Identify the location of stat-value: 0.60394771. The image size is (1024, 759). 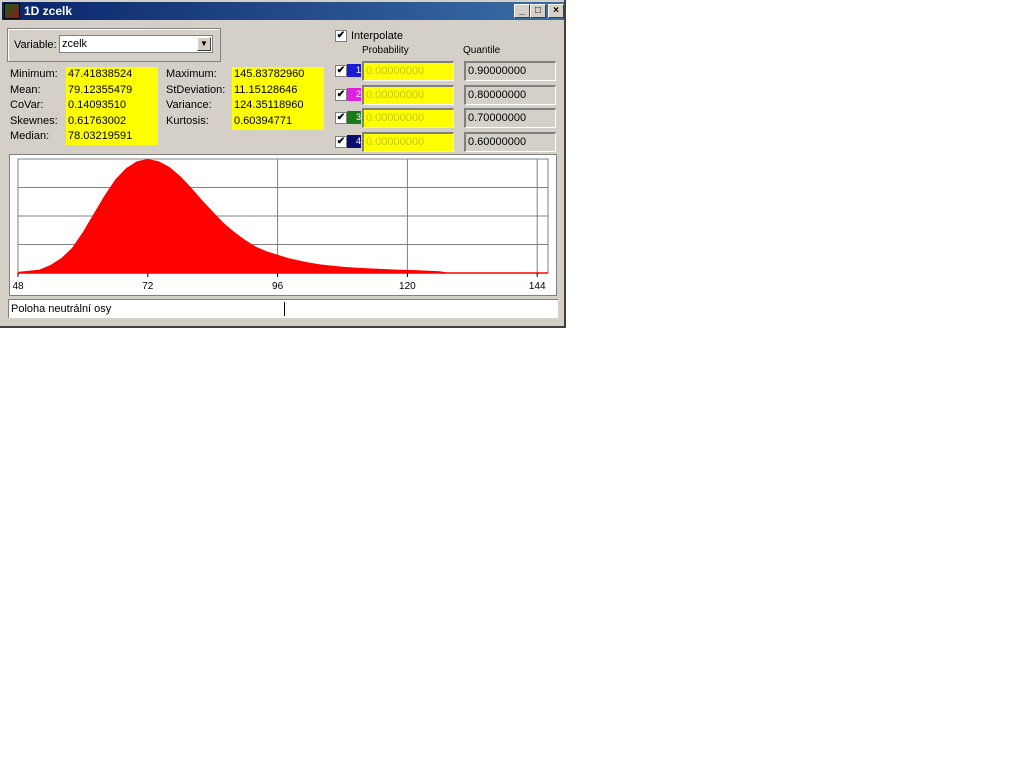
(263, 120).